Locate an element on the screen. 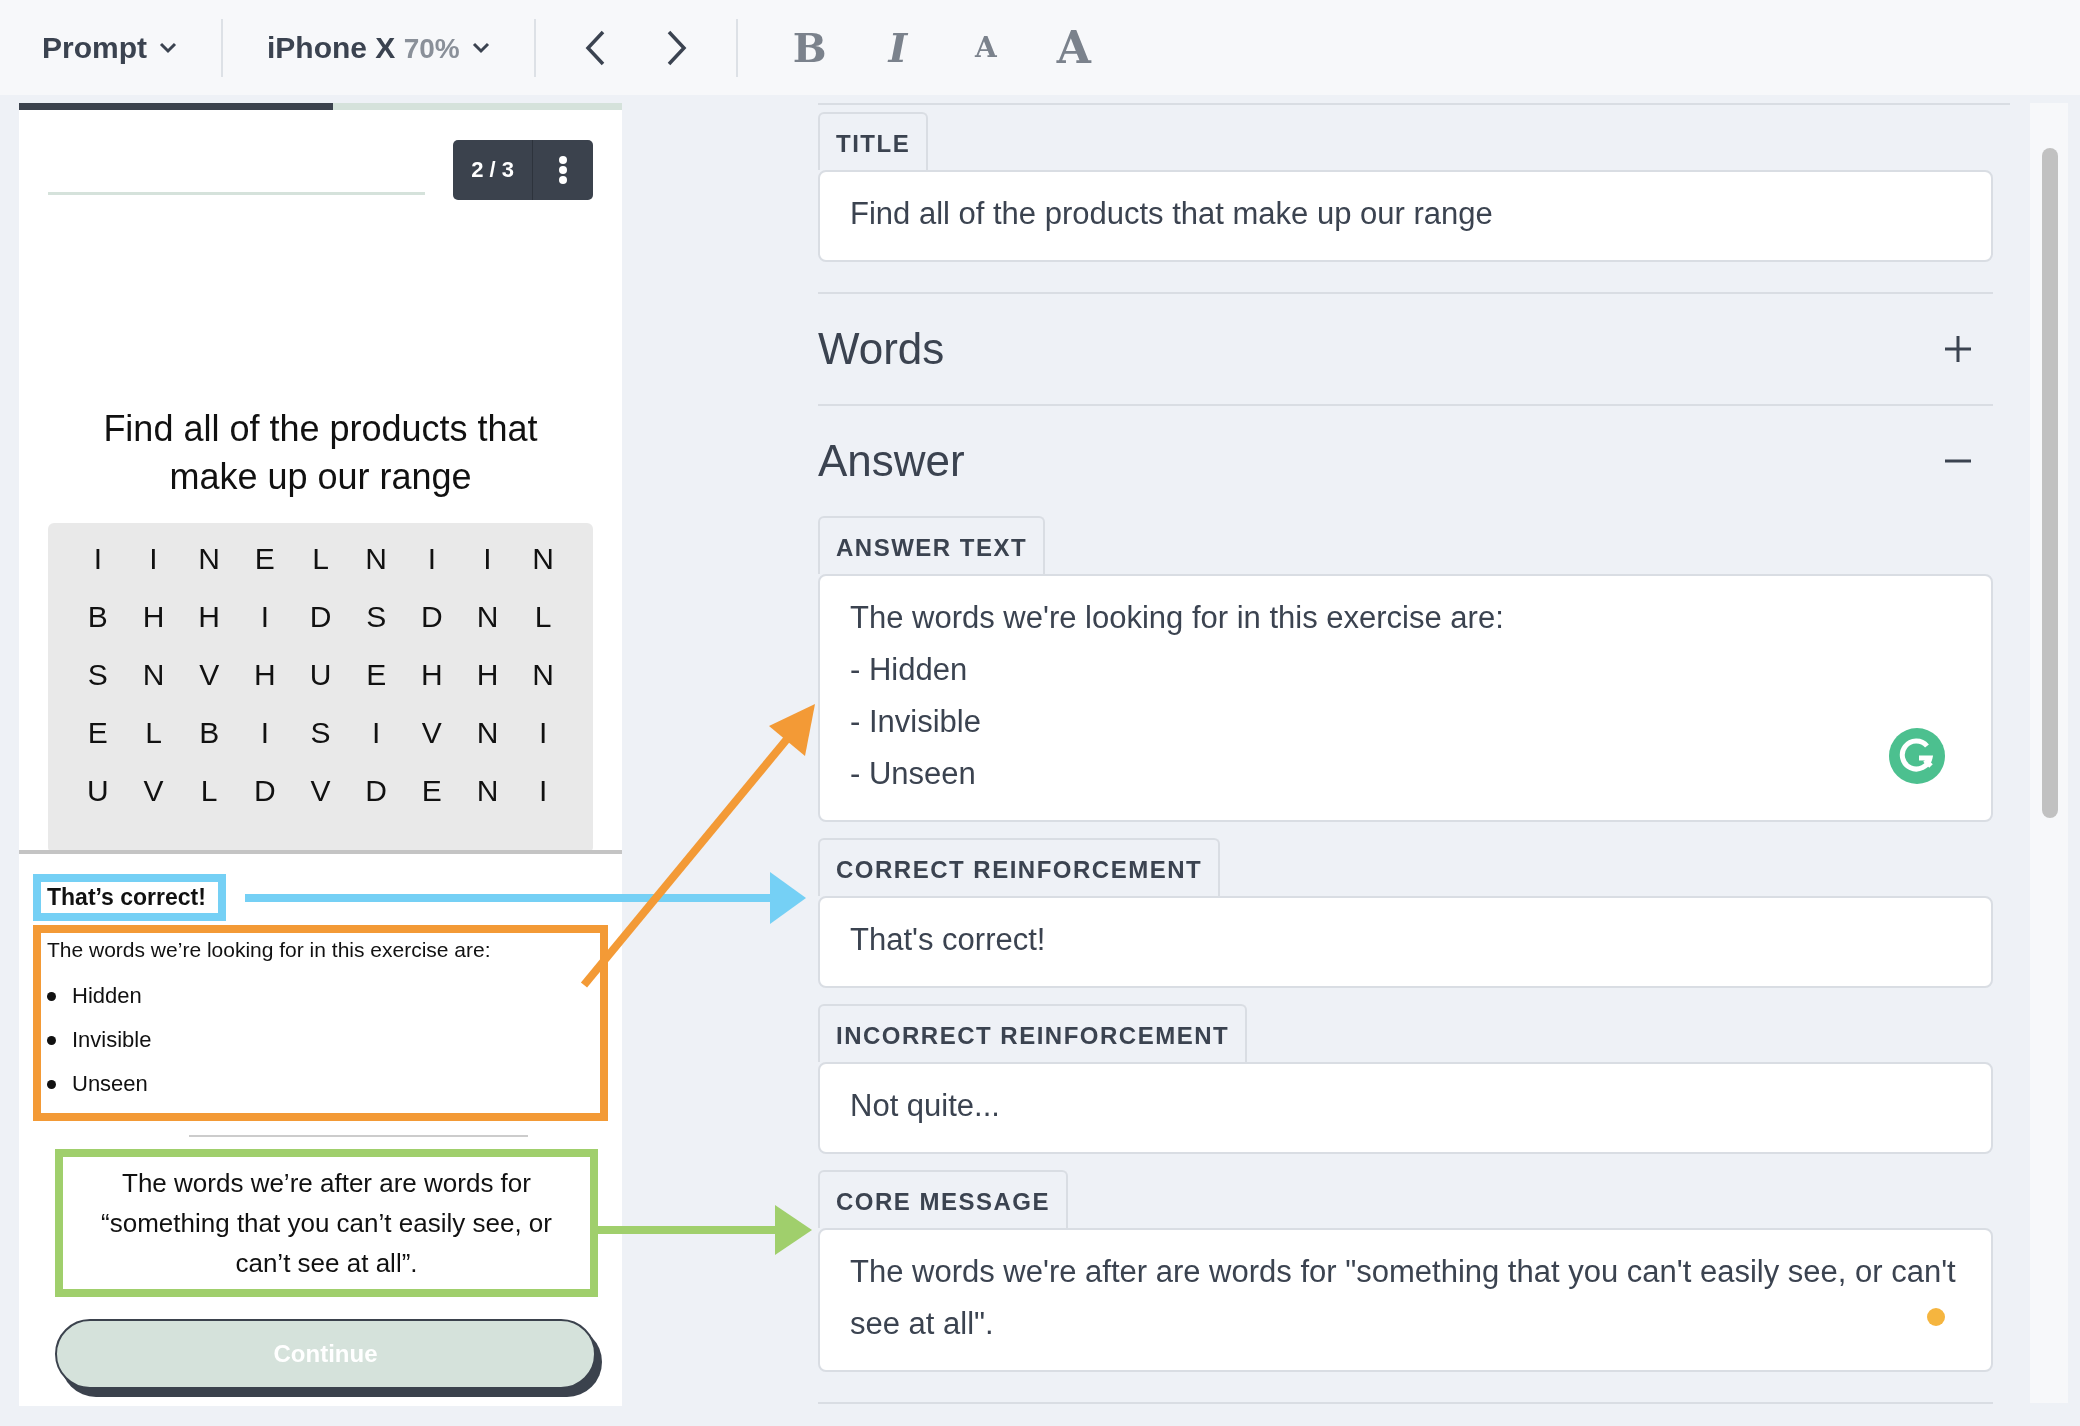  device-dropdown: iPhone X 70% is located at coordinates (378, 47).